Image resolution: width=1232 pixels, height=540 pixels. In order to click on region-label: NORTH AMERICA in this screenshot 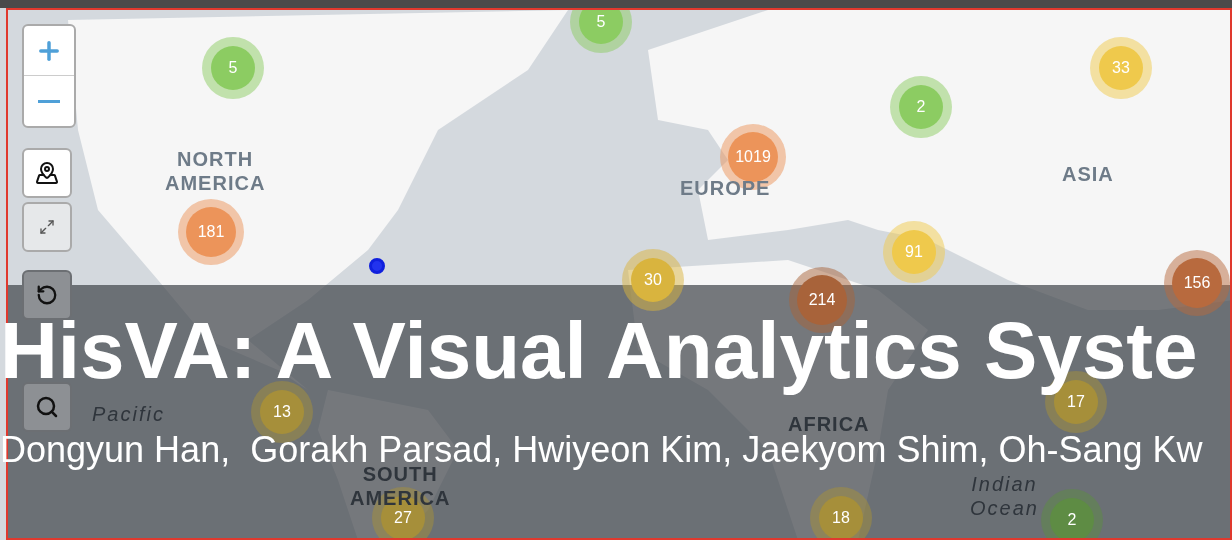, I will do `click(215, 171)`.